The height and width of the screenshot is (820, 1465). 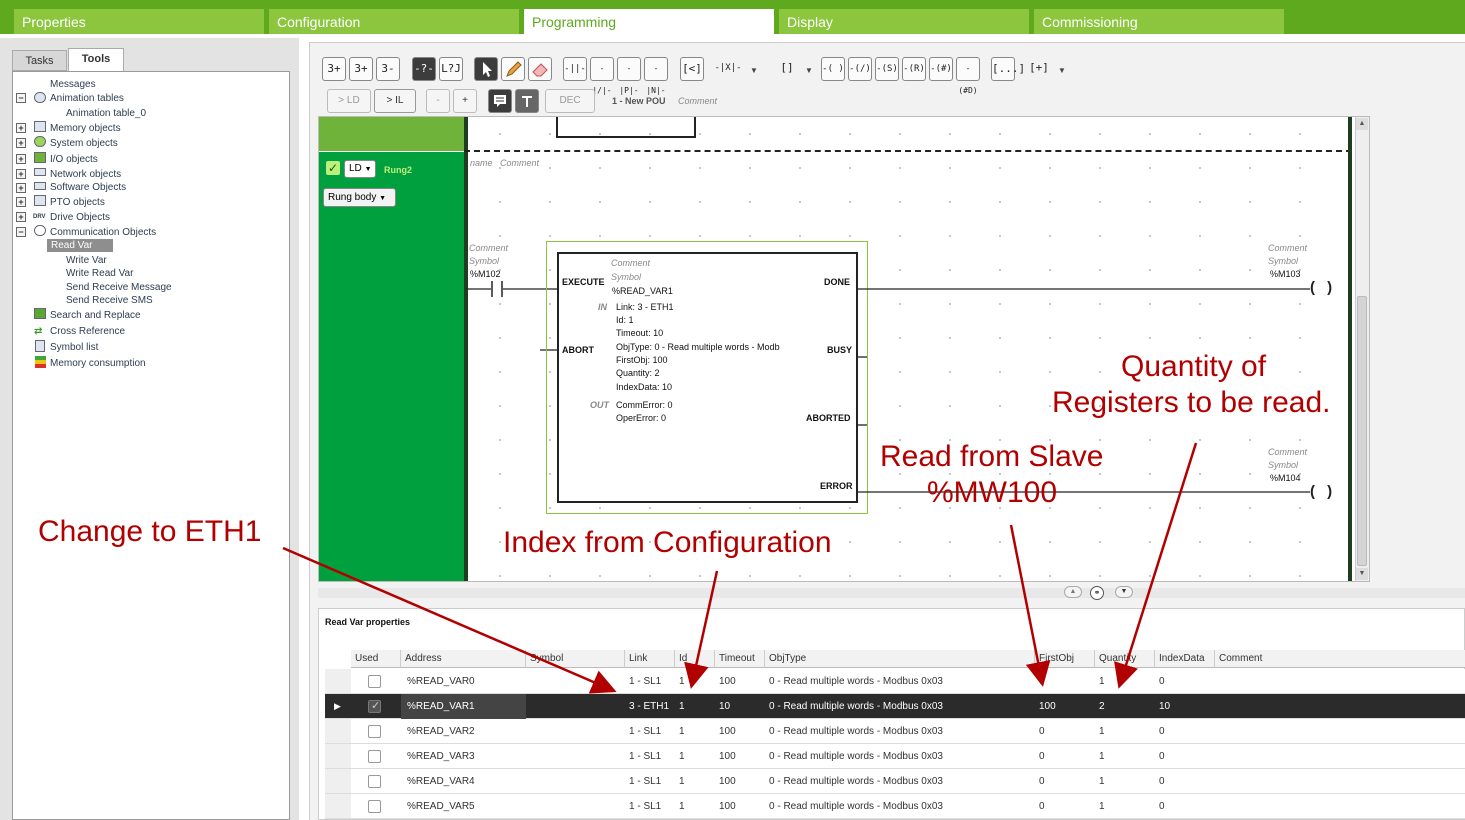 I want to click on collapse-icon: −, so click(x=21, y=98).